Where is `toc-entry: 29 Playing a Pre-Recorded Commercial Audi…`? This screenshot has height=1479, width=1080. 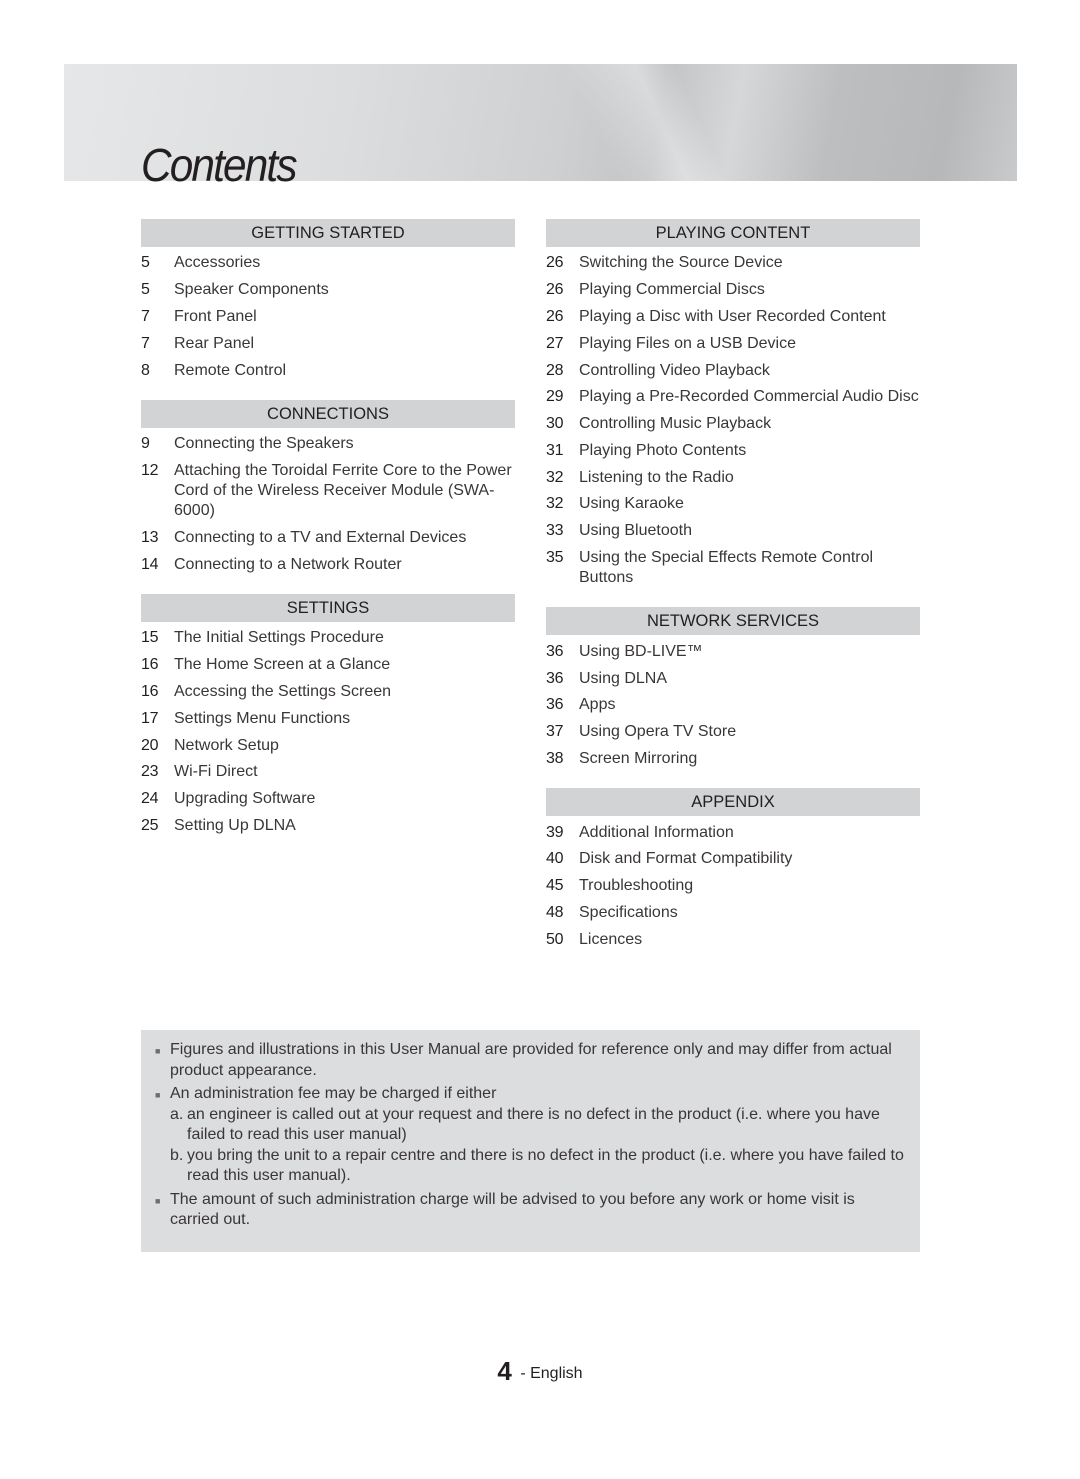 toc-entry: 29 Playing a Pre-Recorded Commercial Audi… is located at coordinates (733, 397).